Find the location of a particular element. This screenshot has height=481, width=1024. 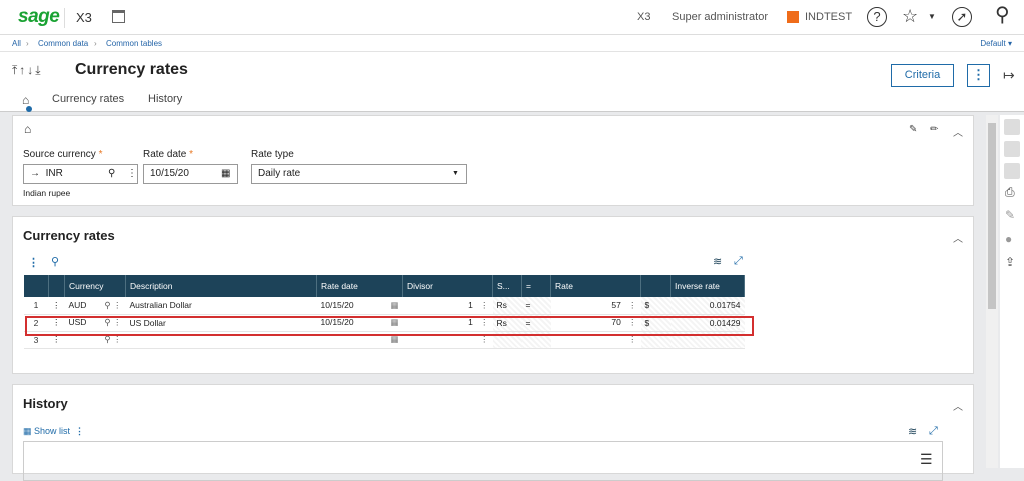

search-icon: ⚲ ⋮ is located at coordinates (112, 305).